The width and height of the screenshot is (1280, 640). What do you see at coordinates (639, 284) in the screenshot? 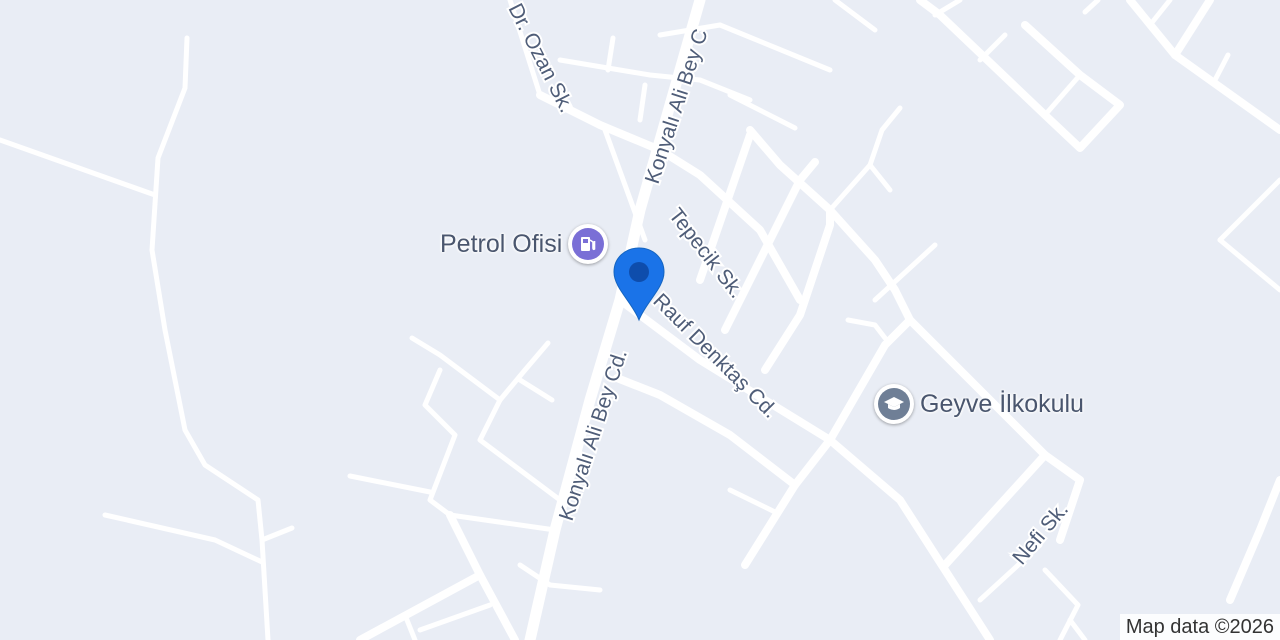
I see `location-pin-icon` at bounding box center [639, 284].